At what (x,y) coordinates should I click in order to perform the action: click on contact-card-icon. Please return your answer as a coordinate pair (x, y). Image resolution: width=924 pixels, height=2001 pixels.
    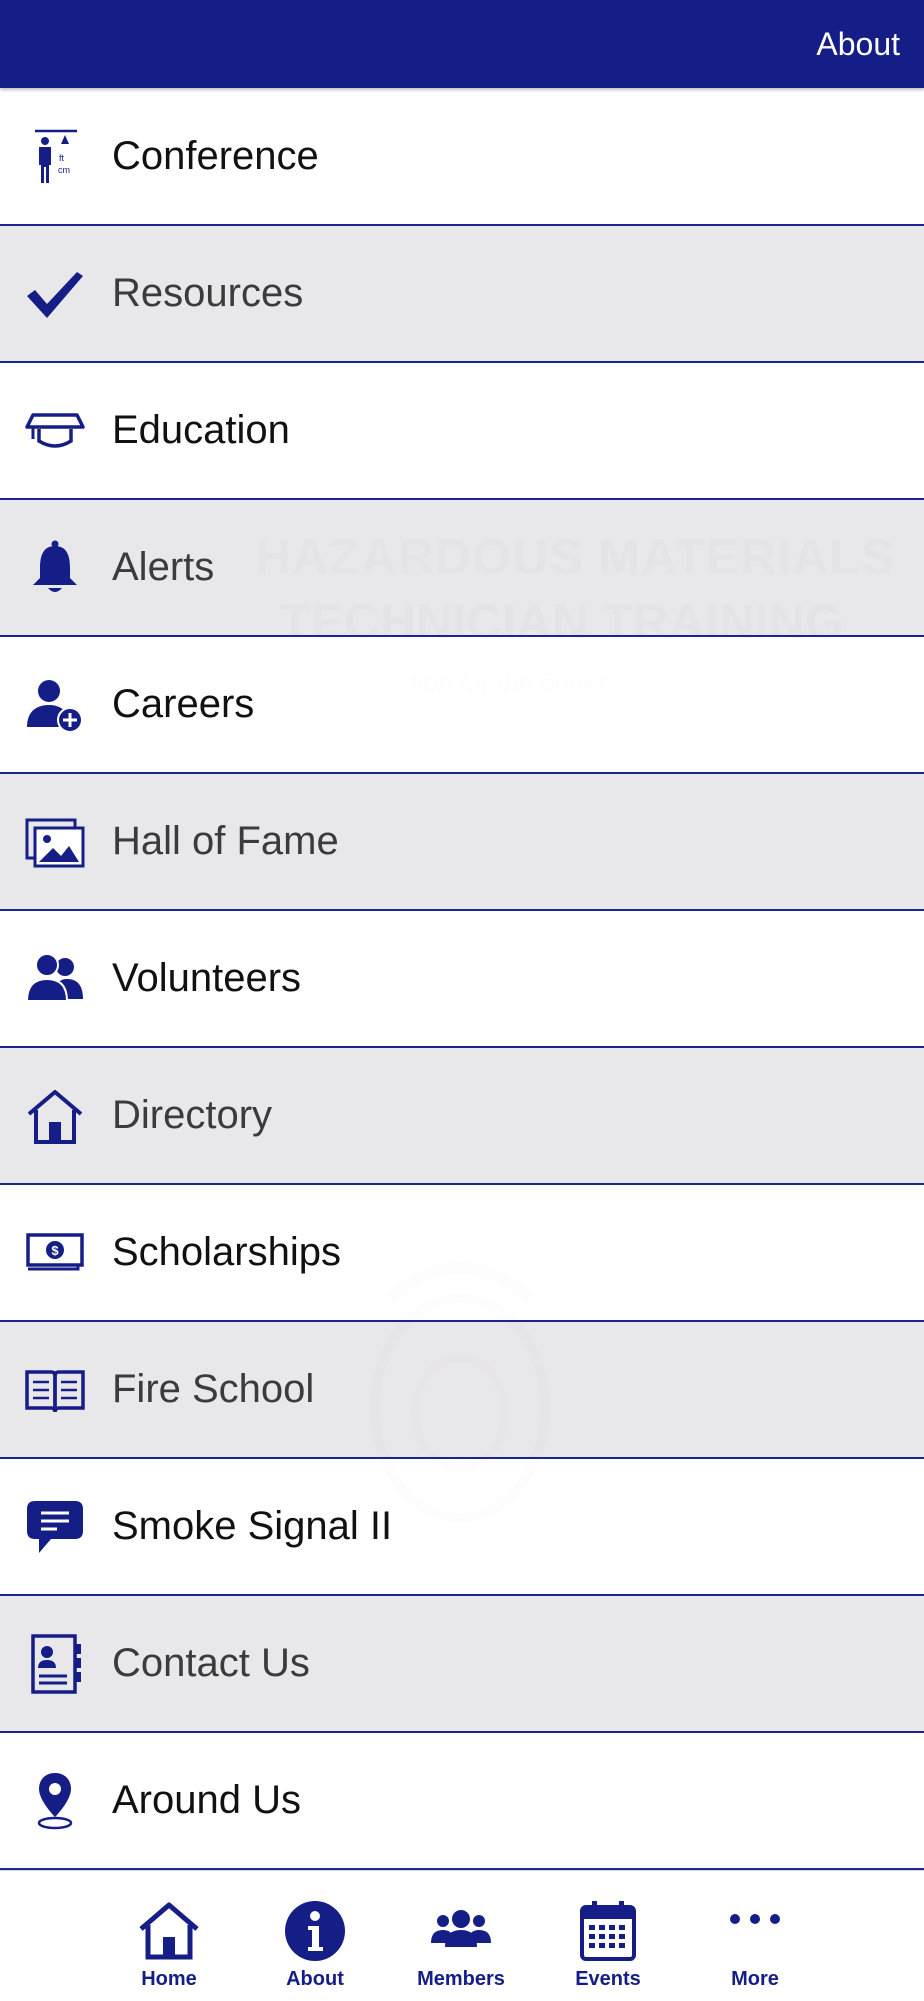
    Looking at the image, I should click on (55, 1664).